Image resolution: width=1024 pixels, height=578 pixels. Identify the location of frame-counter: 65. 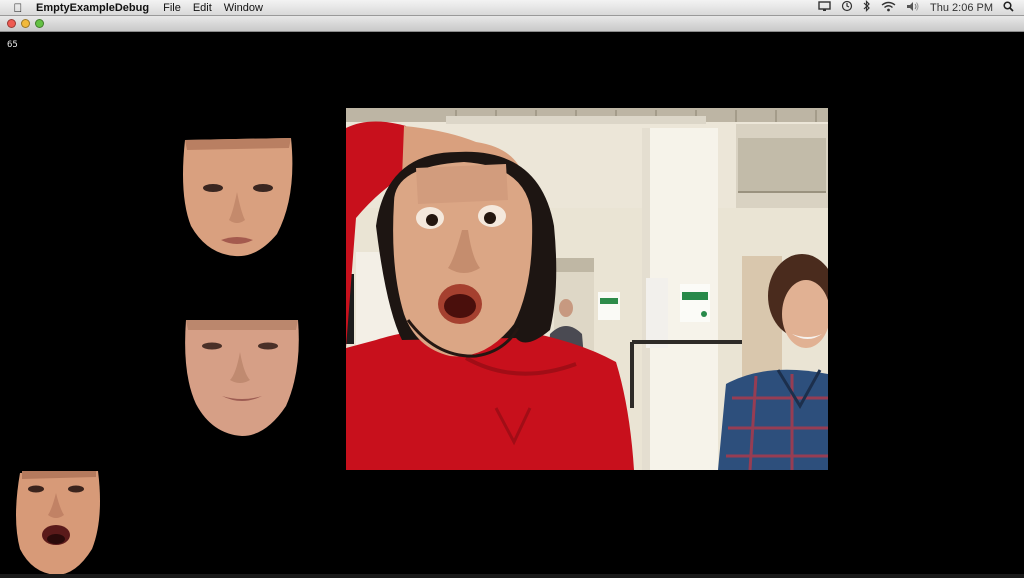
(12, 45).